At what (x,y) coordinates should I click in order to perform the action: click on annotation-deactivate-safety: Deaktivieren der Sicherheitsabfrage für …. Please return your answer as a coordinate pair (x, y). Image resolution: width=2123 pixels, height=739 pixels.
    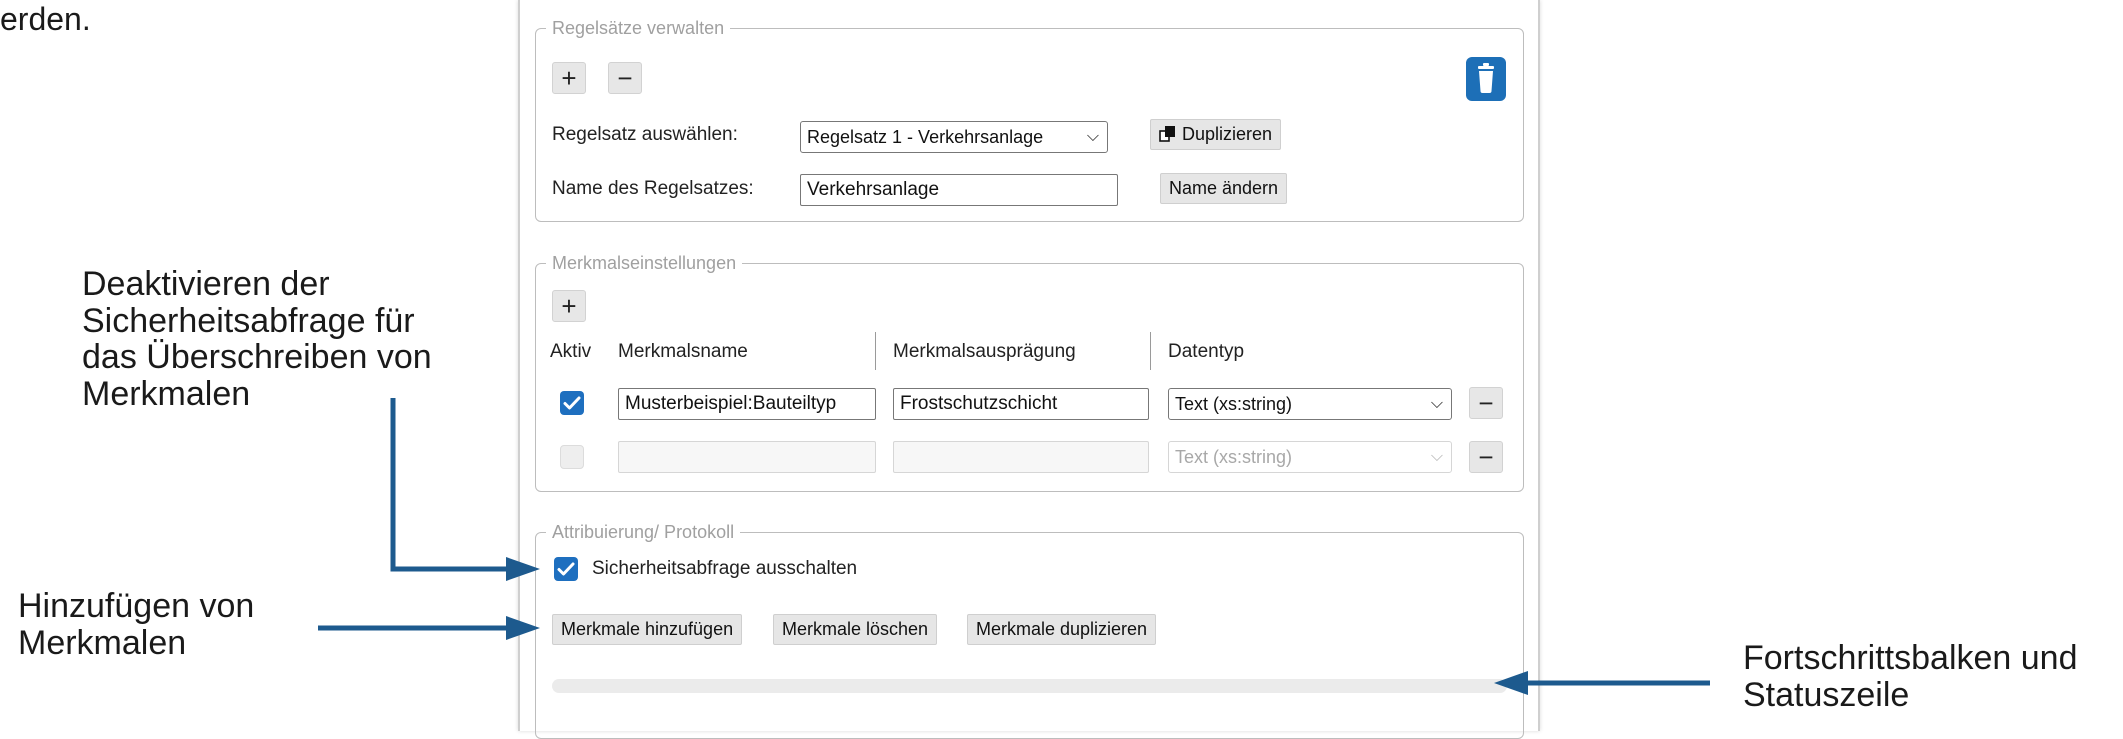
    Looking at the image, I should click on (257, 339).